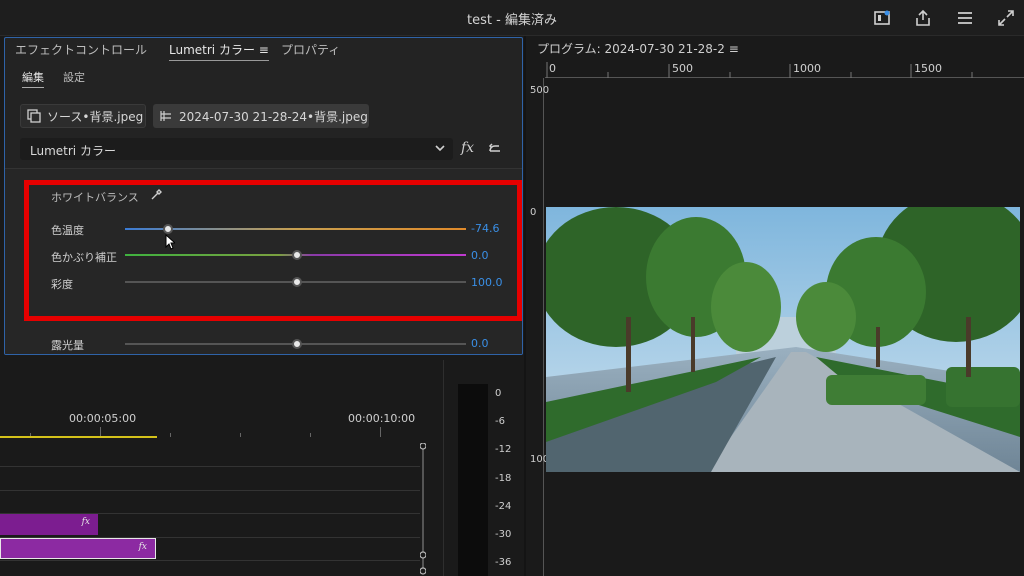 Image resolution: width=1024 pixels, height=576 pixels. Describe the element at coordinates (503, 534) in the screenshot. I see `meter-scale-label: -30` at that location.